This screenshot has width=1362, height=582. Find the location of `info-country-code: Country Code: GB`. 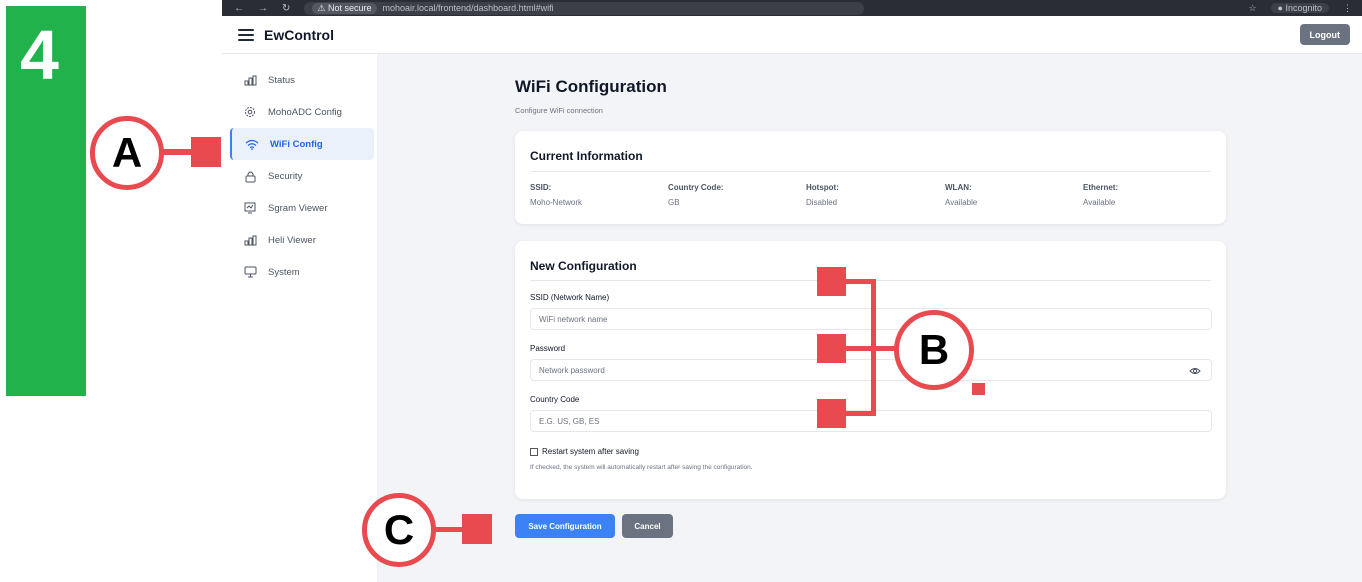

info-country-code: Country Code: GB is located at coordinates (696, 195).